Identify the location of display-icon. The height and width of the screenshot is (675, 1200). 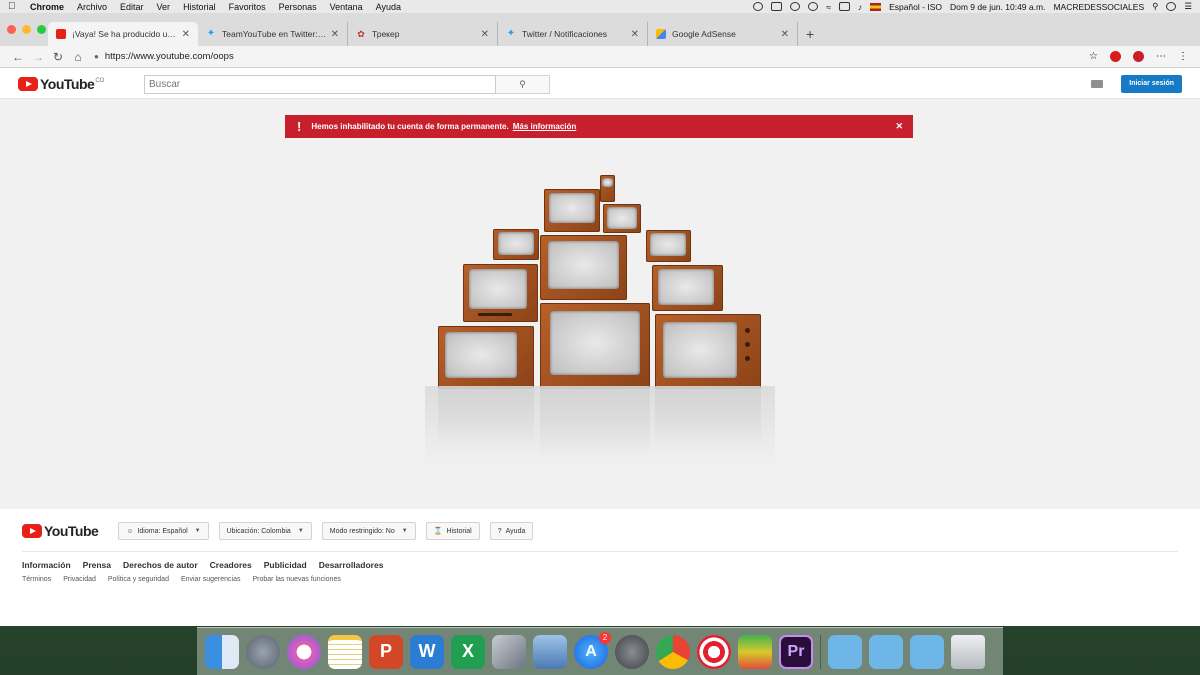
(777, 6).